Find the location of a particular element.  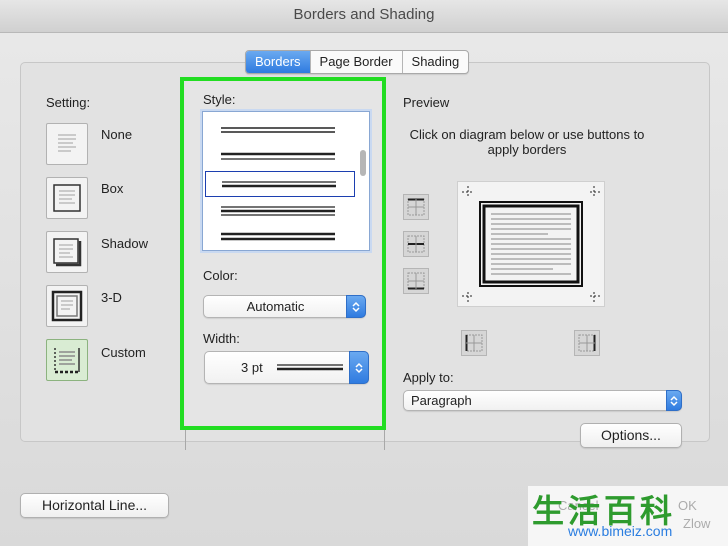

left-border-icon is located at coordinates (474, 343).